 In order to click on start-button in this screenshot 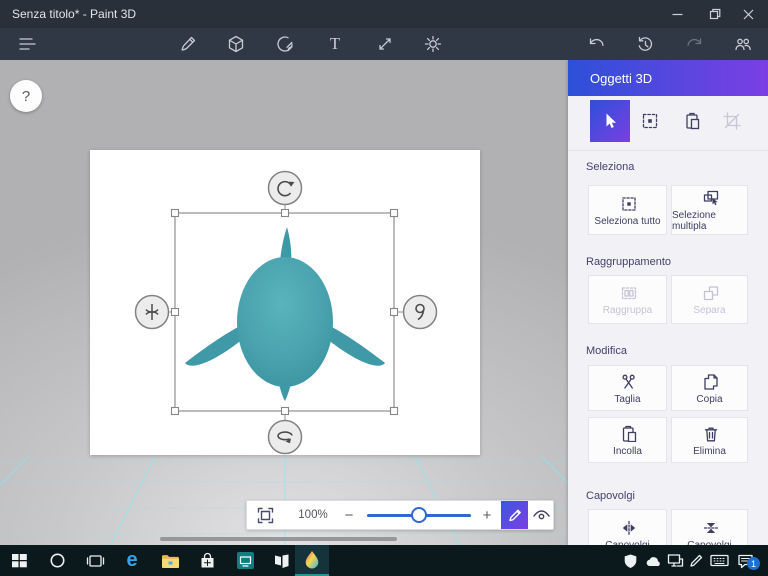, I will do `click(19, 560)`.